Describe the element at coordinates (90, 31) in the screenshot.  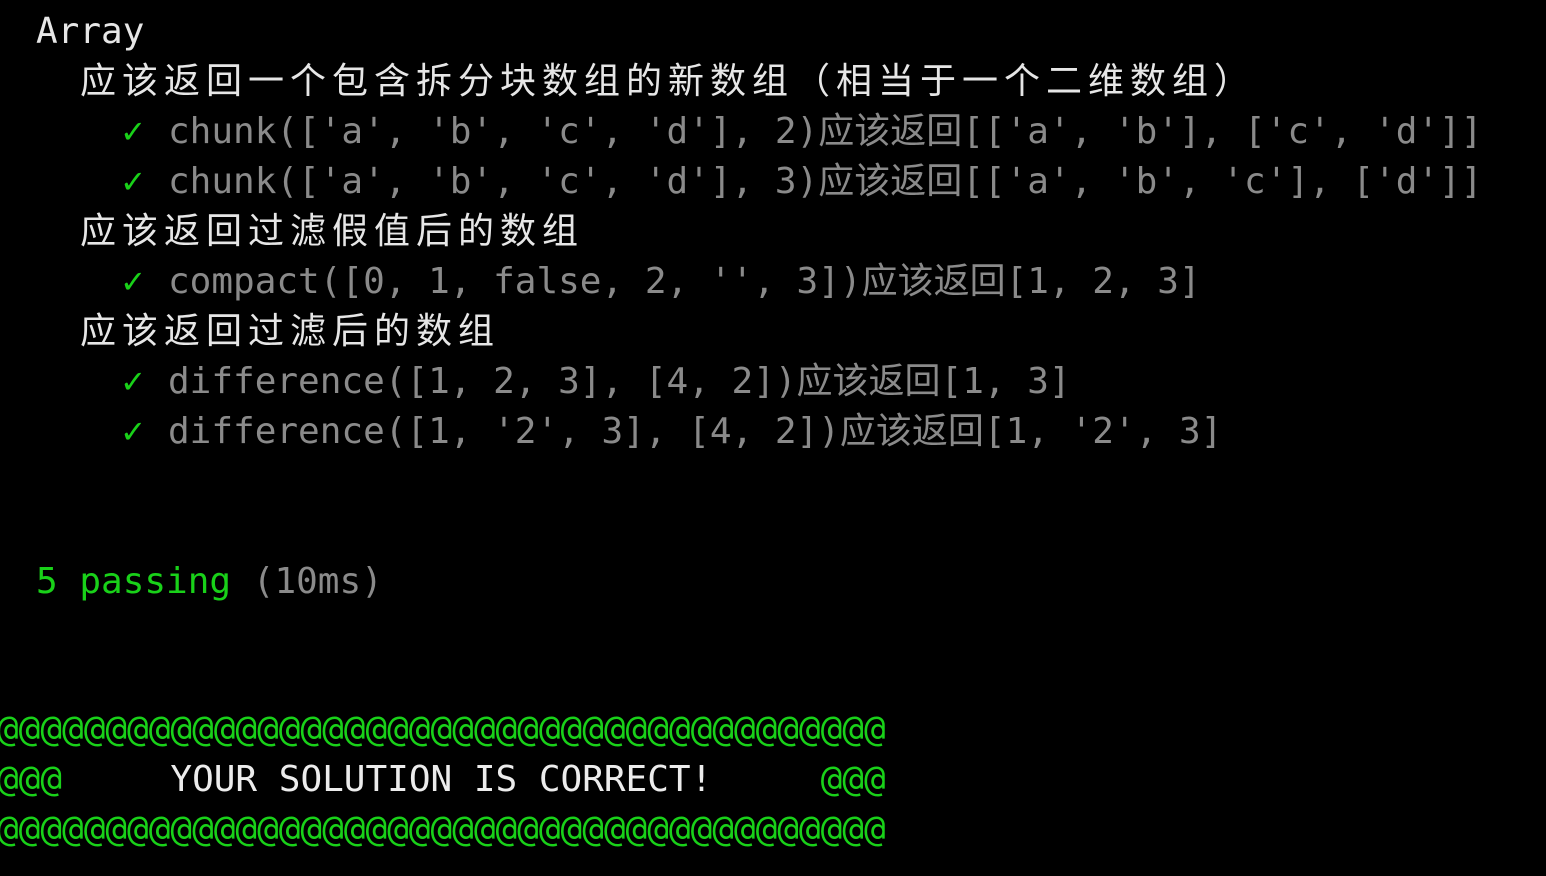
I see `suite-title: Array` at that location.